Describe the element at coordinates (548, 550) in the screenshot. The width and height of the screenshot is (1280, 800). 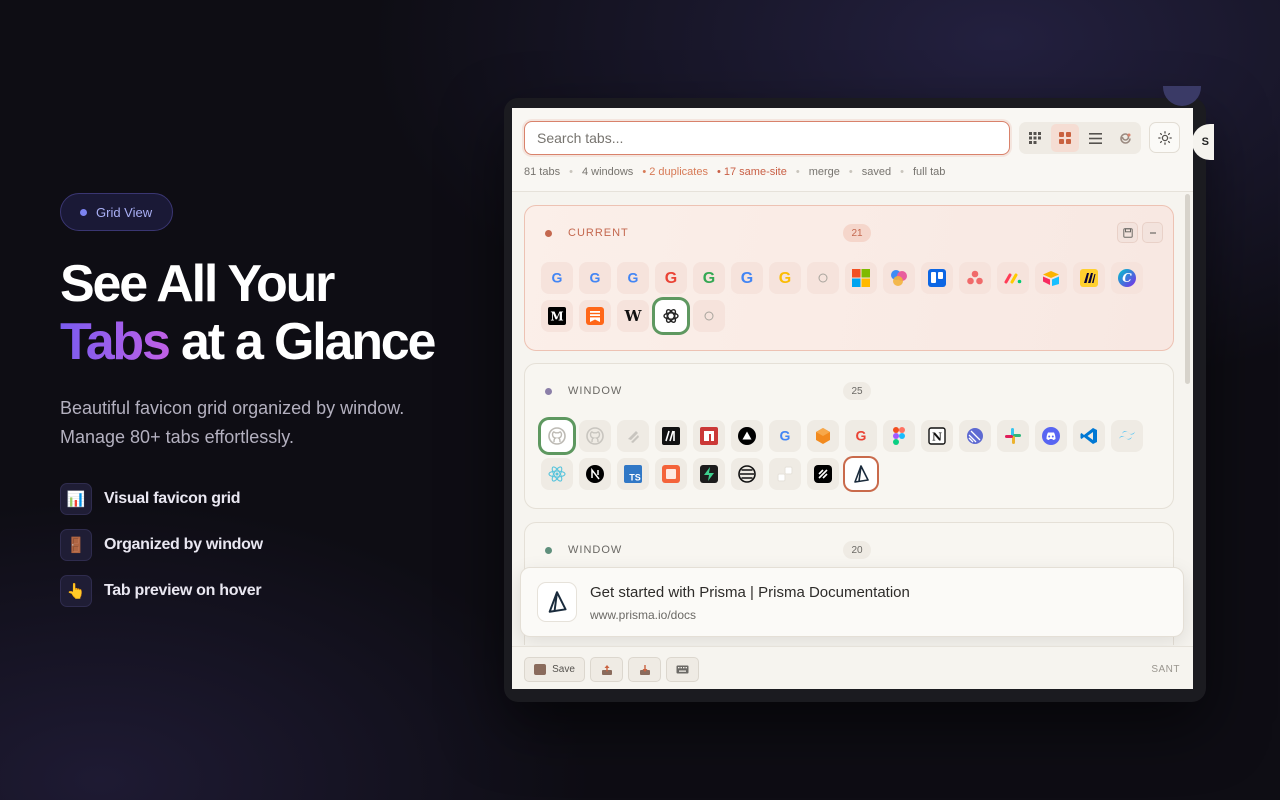
I see `window-color-dot` at that location.